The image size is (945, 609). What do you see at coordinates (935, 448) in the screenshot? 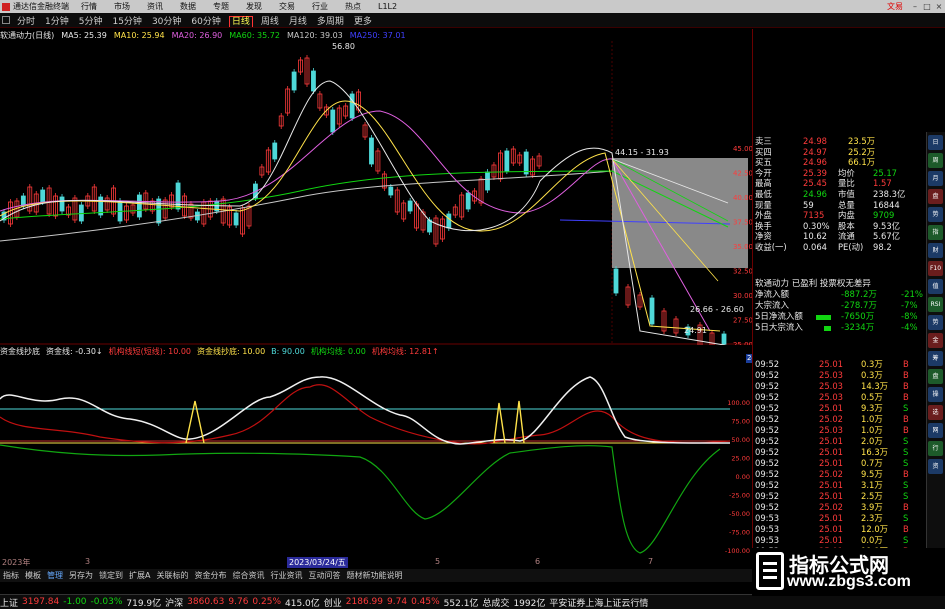
I see `side-tab-17: 行` at bounding box center [935, 448].